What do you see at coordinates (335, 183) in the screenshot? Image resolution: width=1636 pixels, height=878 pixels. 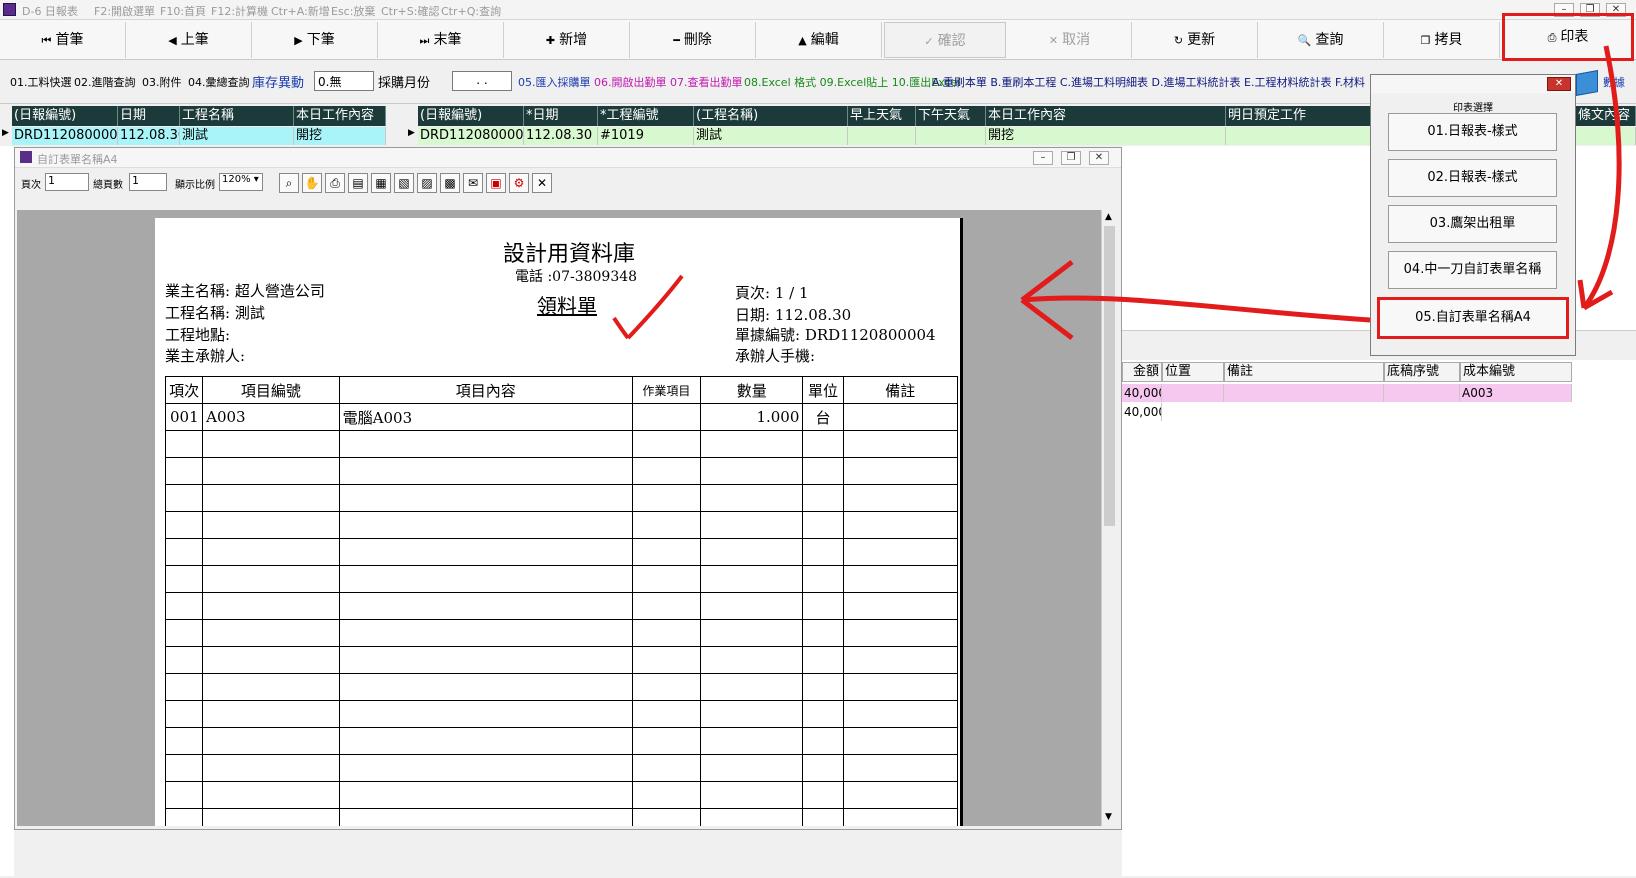 I see `printer-icon: ⎙` at bounding box center [335, 183].